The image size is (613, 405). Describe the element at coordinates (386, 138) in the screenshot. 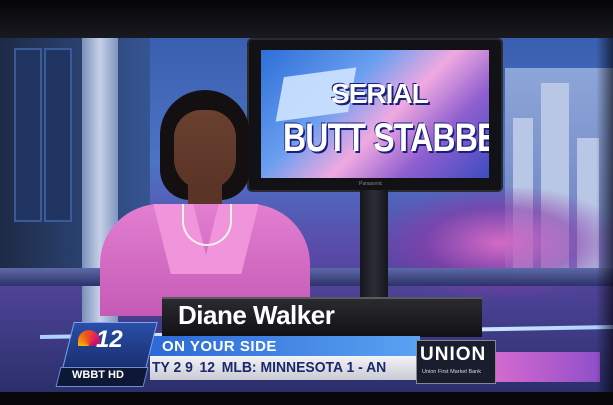

I see `monitor-headline-line2: BUTT STABBER` at that location.